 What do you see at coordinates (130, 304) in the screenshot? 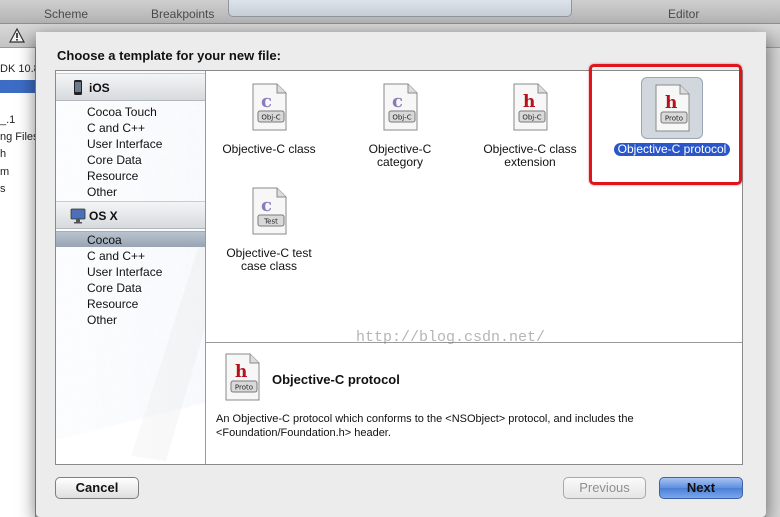
I see `category-resource-osx: Resource` at bounding box center [130, 304].